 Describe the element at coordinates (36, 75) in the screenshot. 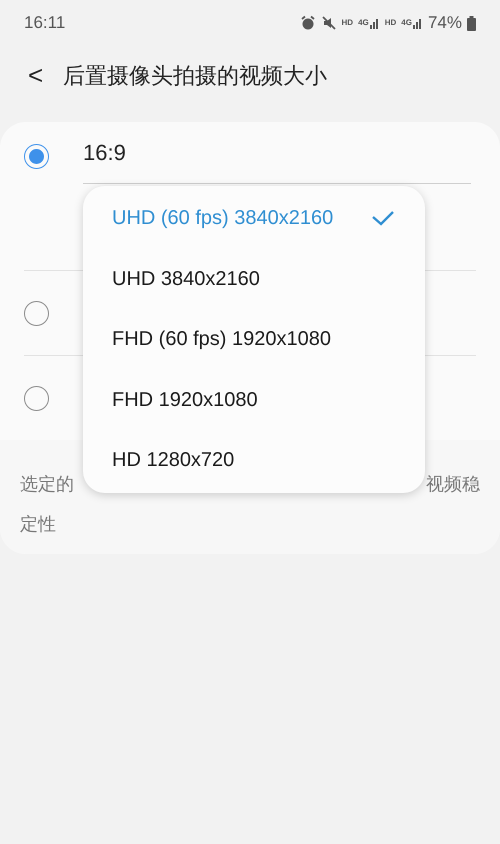

I see `back-button: <` at that location.